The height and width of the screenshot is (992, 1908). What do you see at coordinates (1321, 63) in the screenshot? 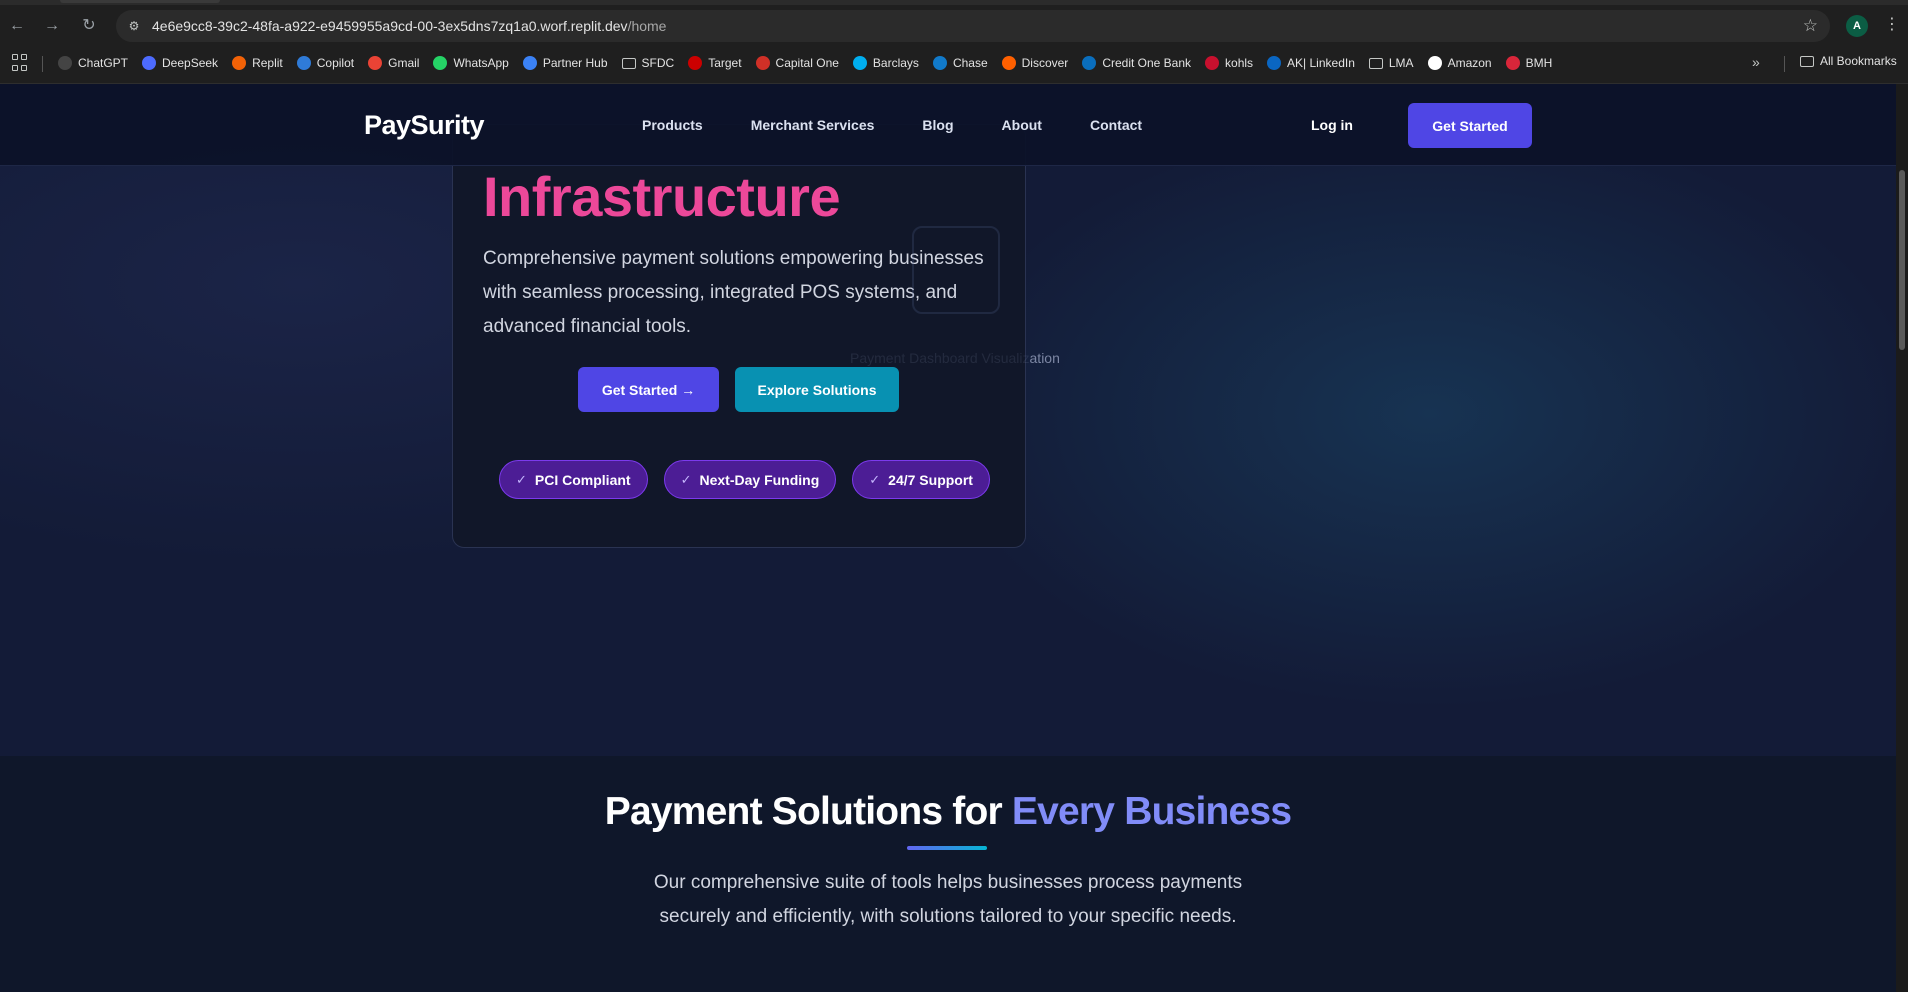
I see `bookmark-label: AK| LinkedIn` at bounding box center [1321, 63].